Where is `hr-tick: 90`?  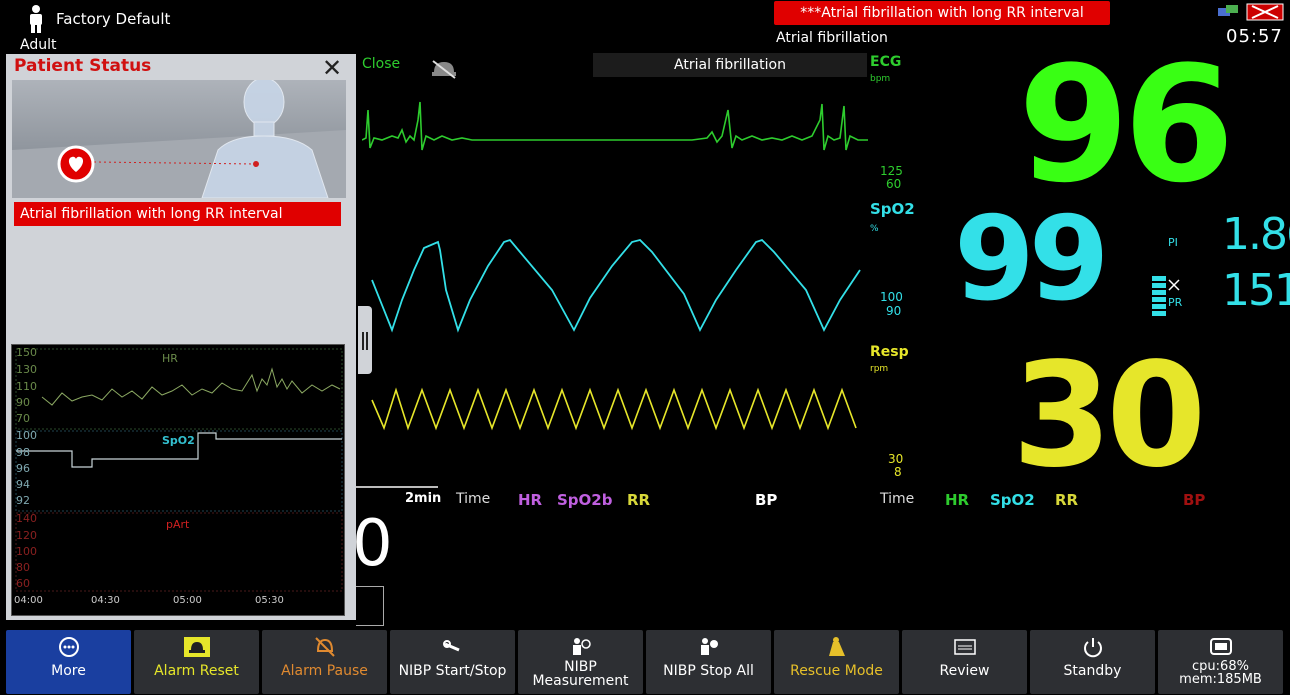 hr-tick: 90 is located at coordinates (23, 402).